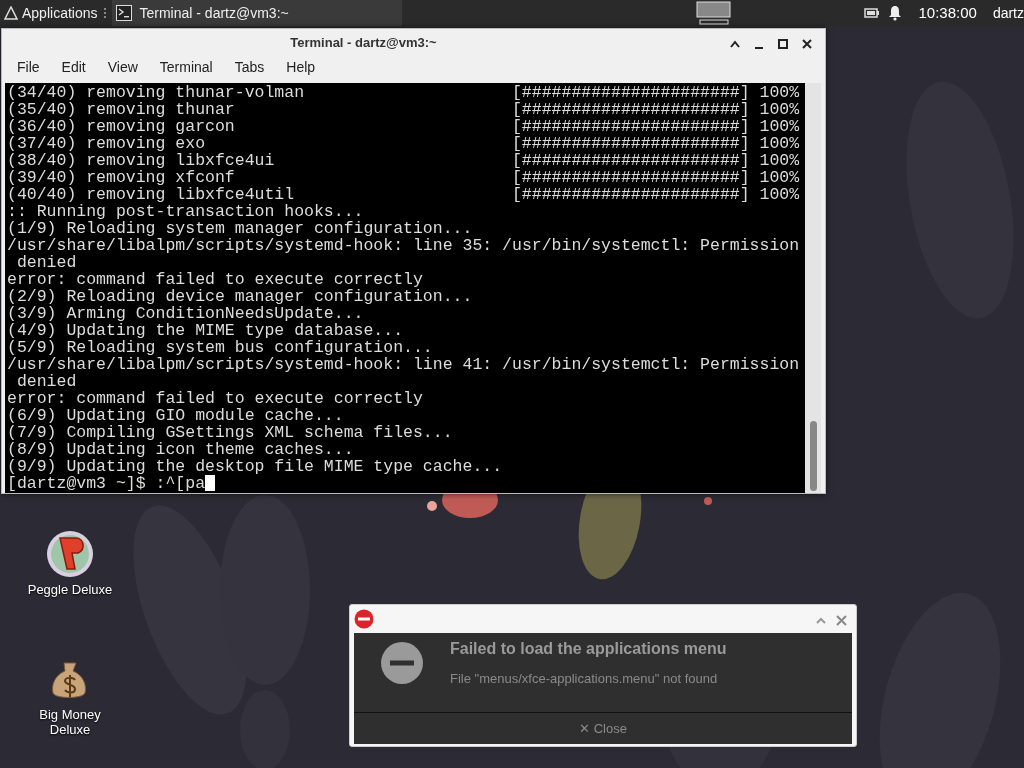 The width and height of the screenshot is (1024, 768). Describe the element at coordinates (402, 663) in the screenshot. I see `blocked-icon` at that location.